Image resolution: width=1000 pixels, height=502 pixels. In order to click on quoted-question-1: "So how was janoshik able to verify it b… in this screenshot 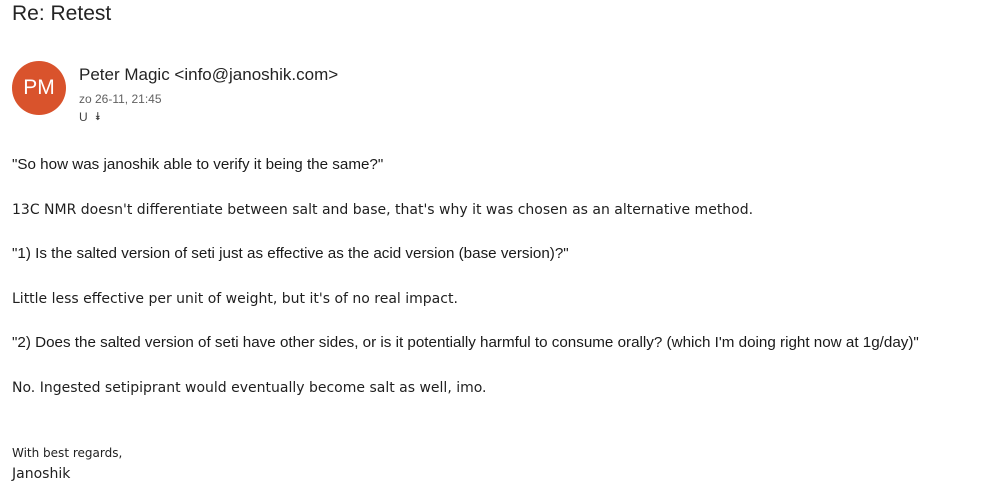, I will do `click(198, 164)`.